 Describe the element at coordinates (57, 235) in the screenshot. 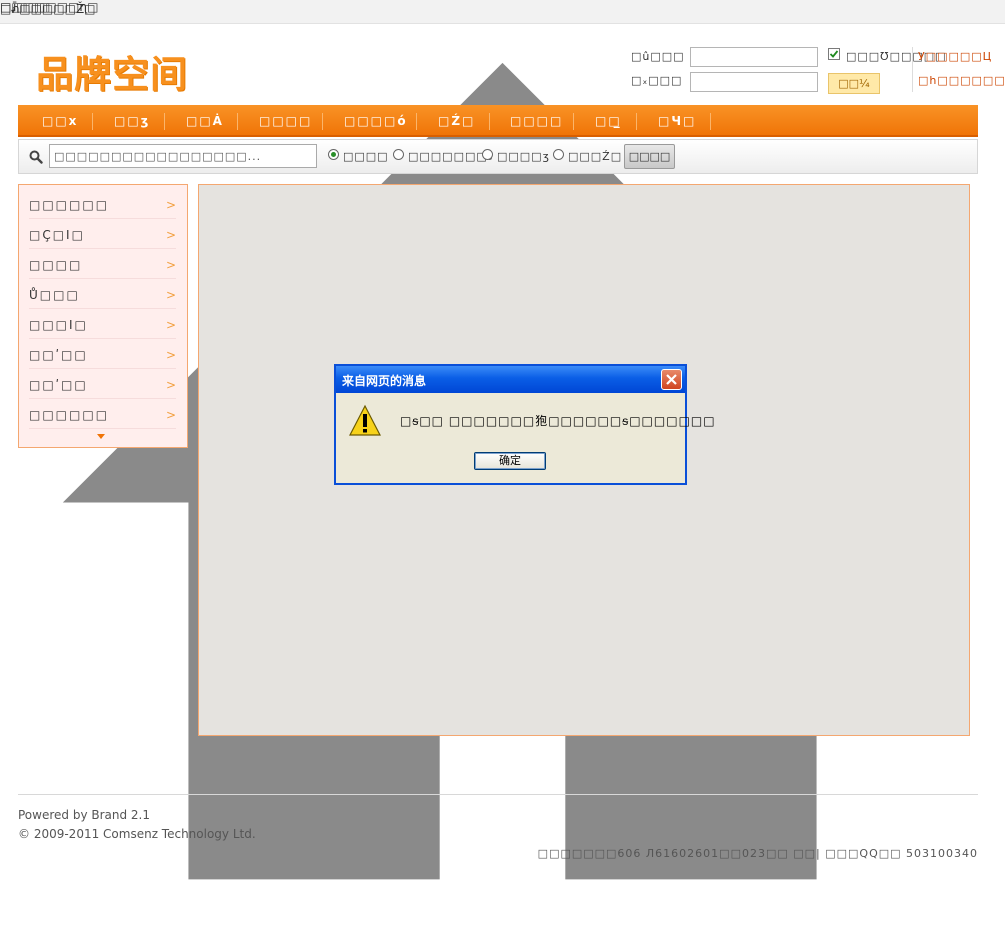

I see `sidebar-item-label: □Ҫ□Ι□` at that location.